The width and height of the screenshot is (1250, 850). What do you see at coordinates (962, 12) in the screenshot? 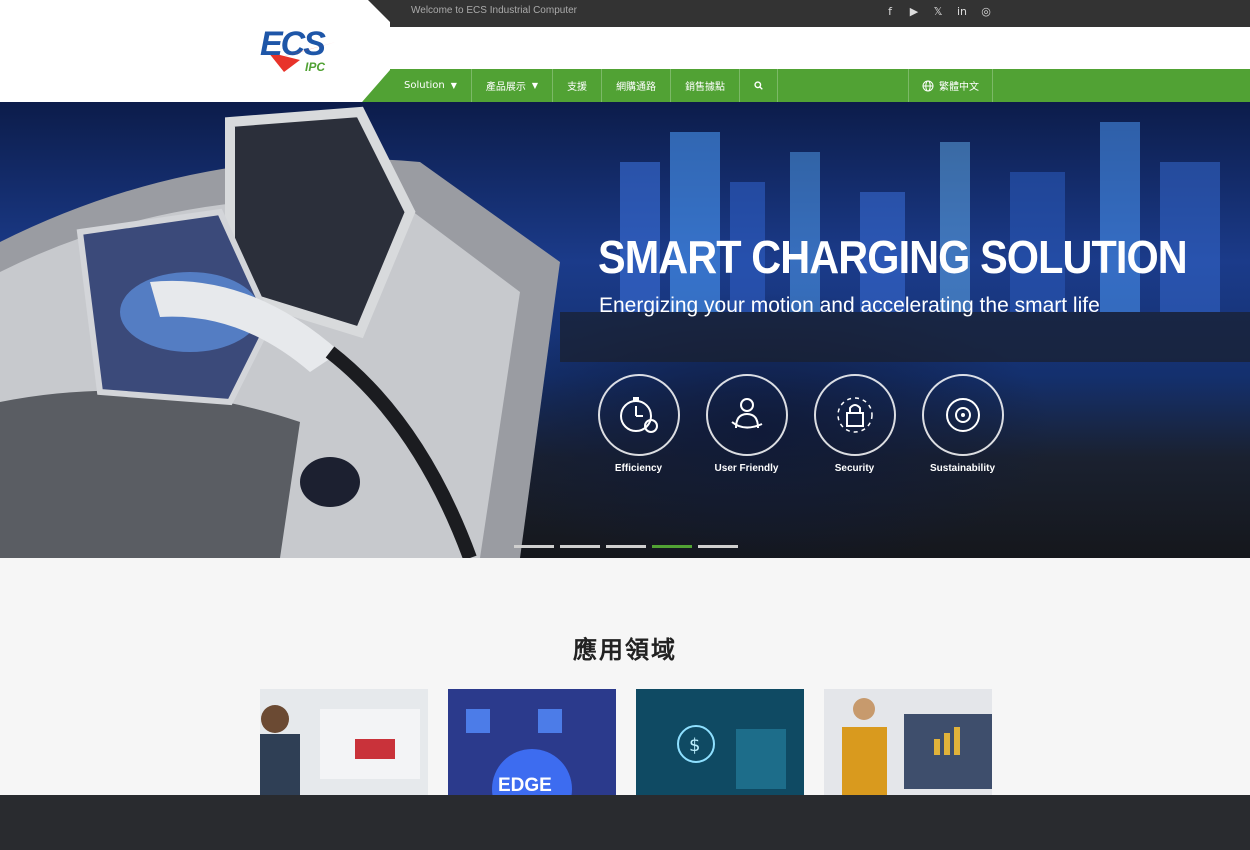
I see `linkedin-icon: in` at bounding box center [962, 12].